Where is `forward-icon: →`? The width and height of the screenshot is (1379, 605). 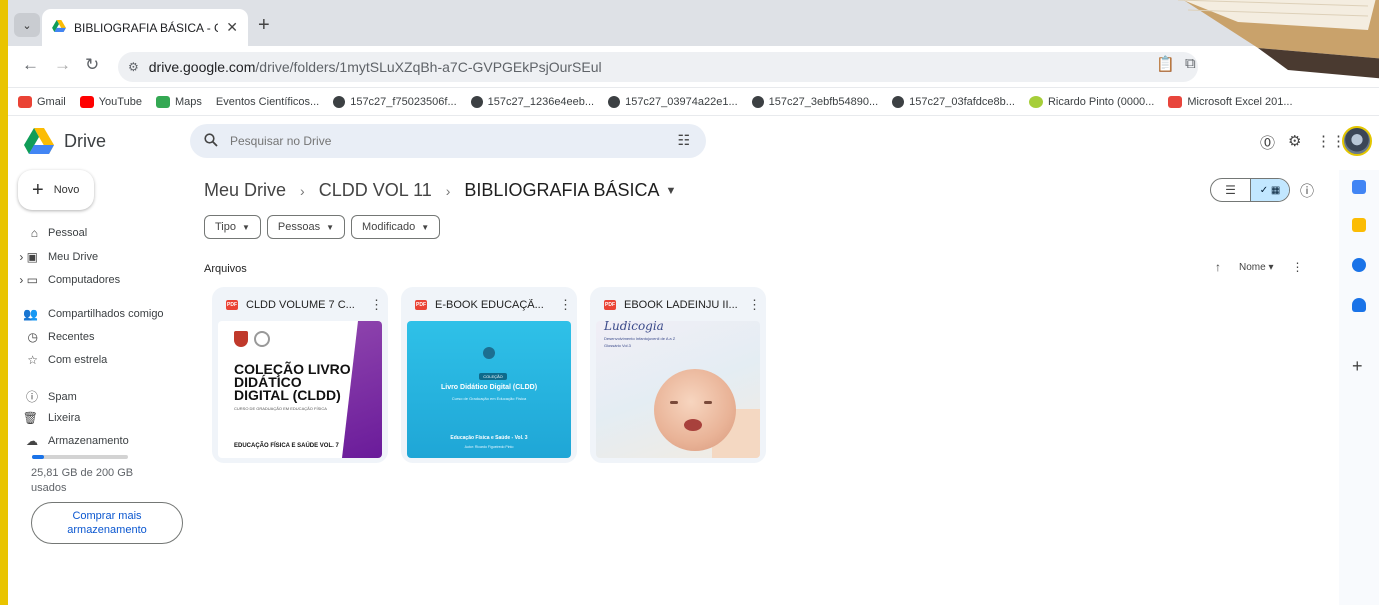
forward-icon: → is located at coordinates (62, 65).